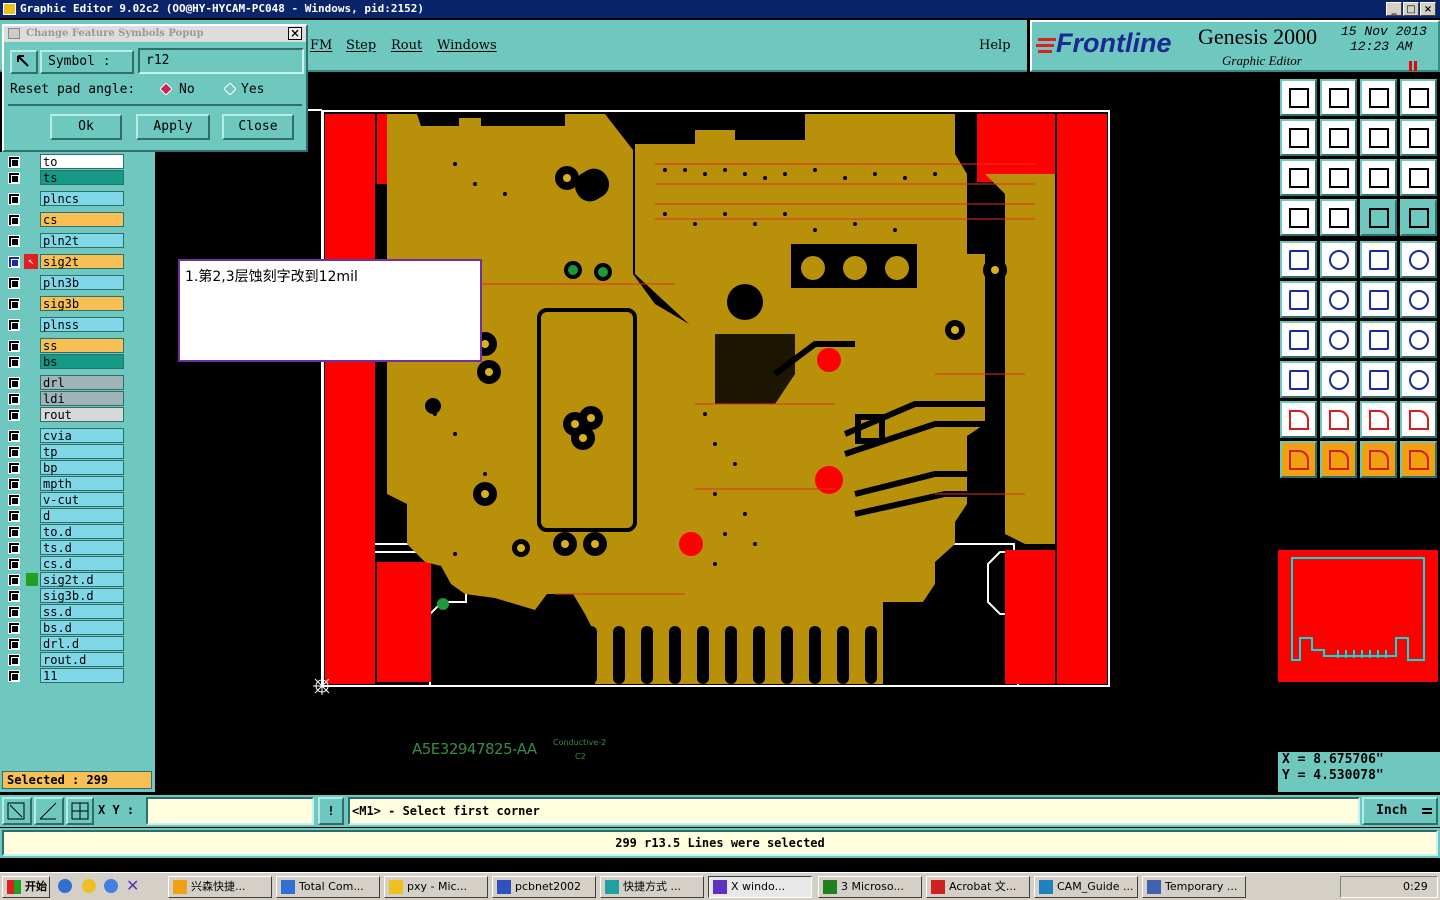  What do you see at coordinates (1338, 259) in the screenshot?
I see `draw-line-tool-button` at bounding box center [1338, 259].